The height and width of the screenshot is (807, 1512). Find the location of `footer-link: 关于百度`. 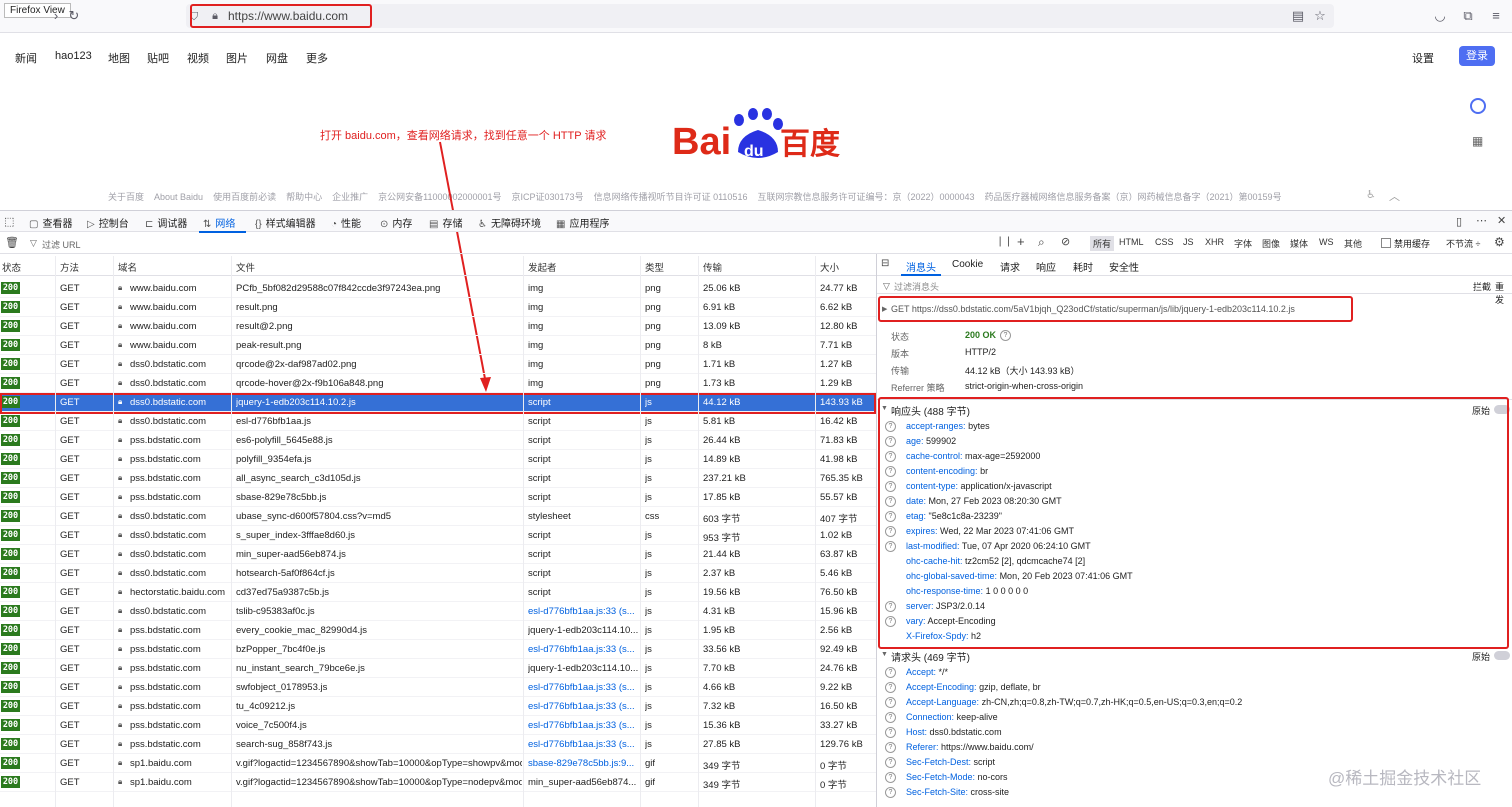

footer-link: 关于百度 is located at coordinates (126, 197).